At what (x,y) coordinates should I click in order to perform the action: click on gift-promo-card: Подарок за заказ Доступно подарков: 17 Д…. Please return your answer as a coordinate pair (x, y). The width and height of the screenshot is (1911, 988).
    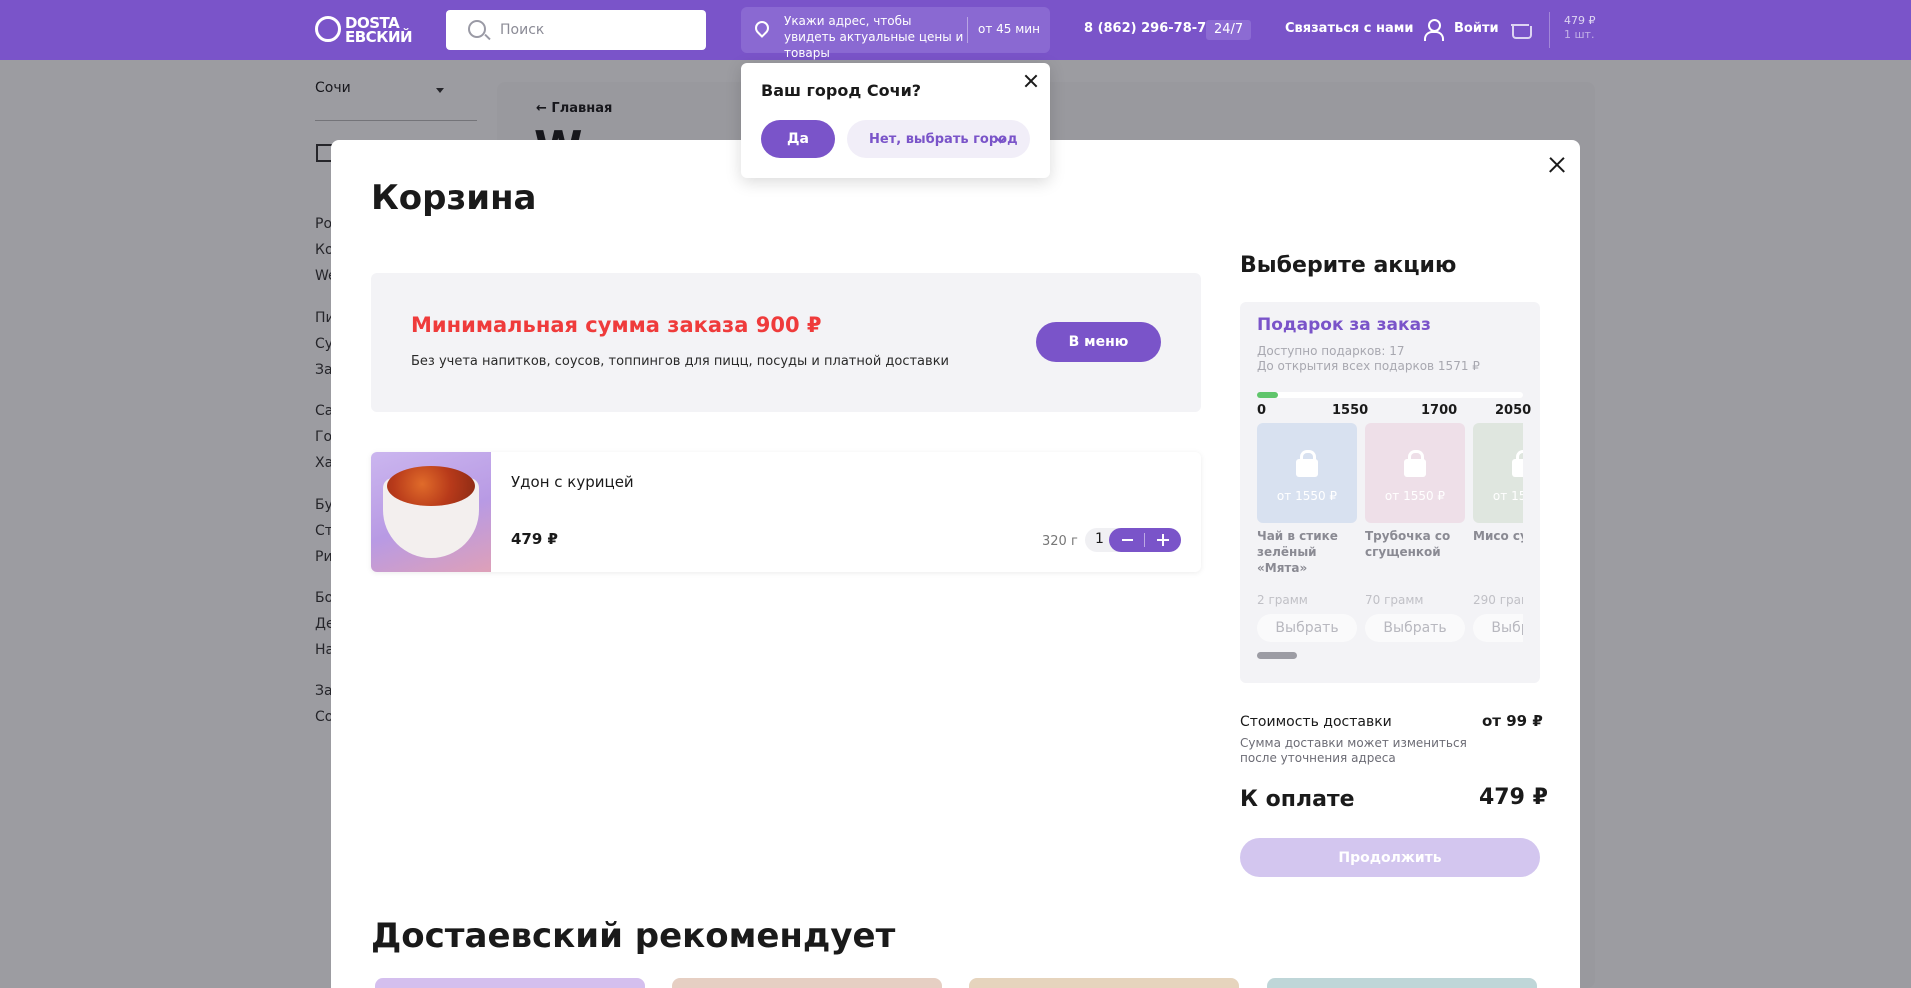
    Looking at the image, I should click on (1390, 492).